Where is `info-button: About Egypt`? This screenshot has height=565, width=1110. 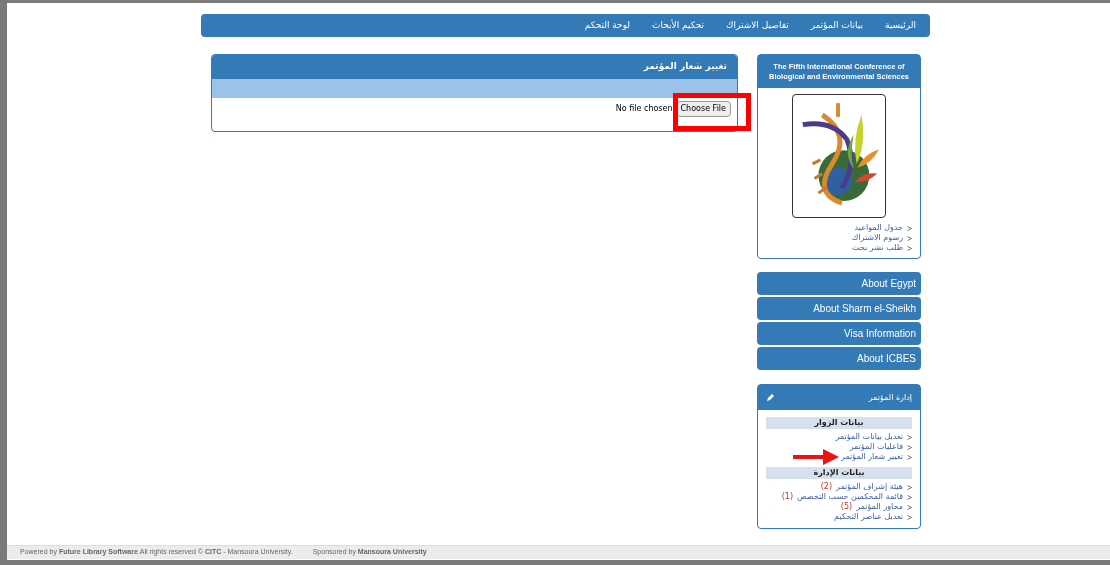
info-button: About Egypt is located at coordinates (839, 283).